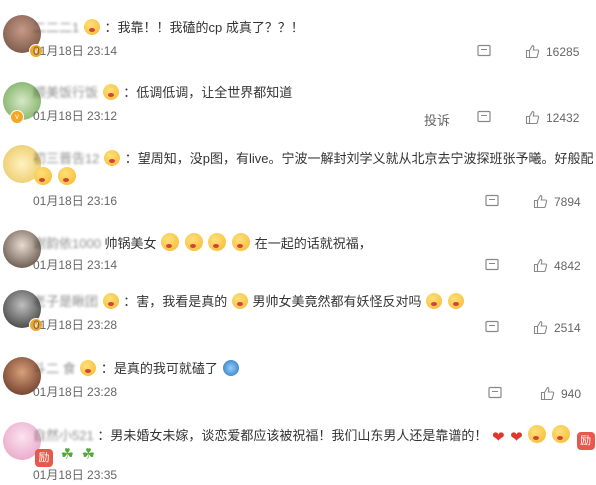  What do you see at coordinates (563, 117) in the screenshot?
I see `like-count: 12432` at bounding box center [563, 117].